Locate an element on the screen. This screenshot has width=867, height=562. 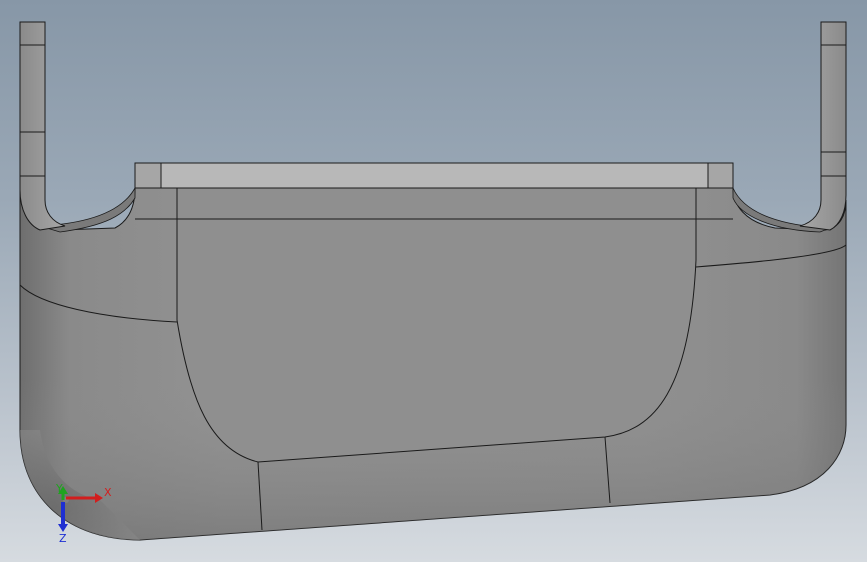
top-plate-left-end is located at coordinates (148, 175).